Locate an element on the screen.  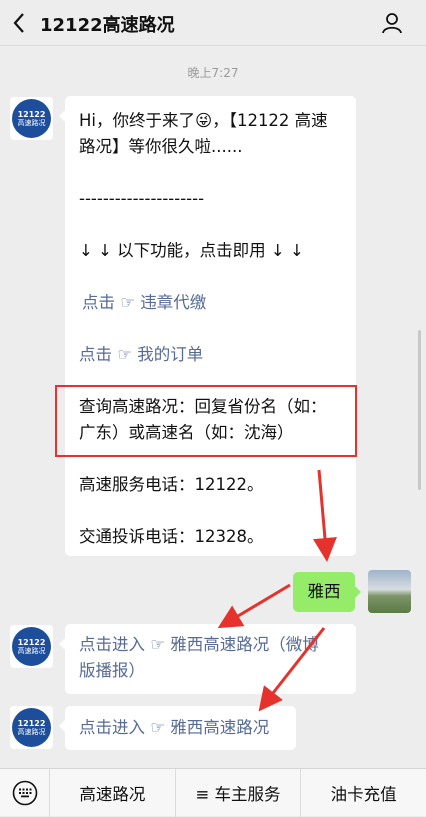
chat-title: 12122高速路况 is located at coordinates (107, 25).